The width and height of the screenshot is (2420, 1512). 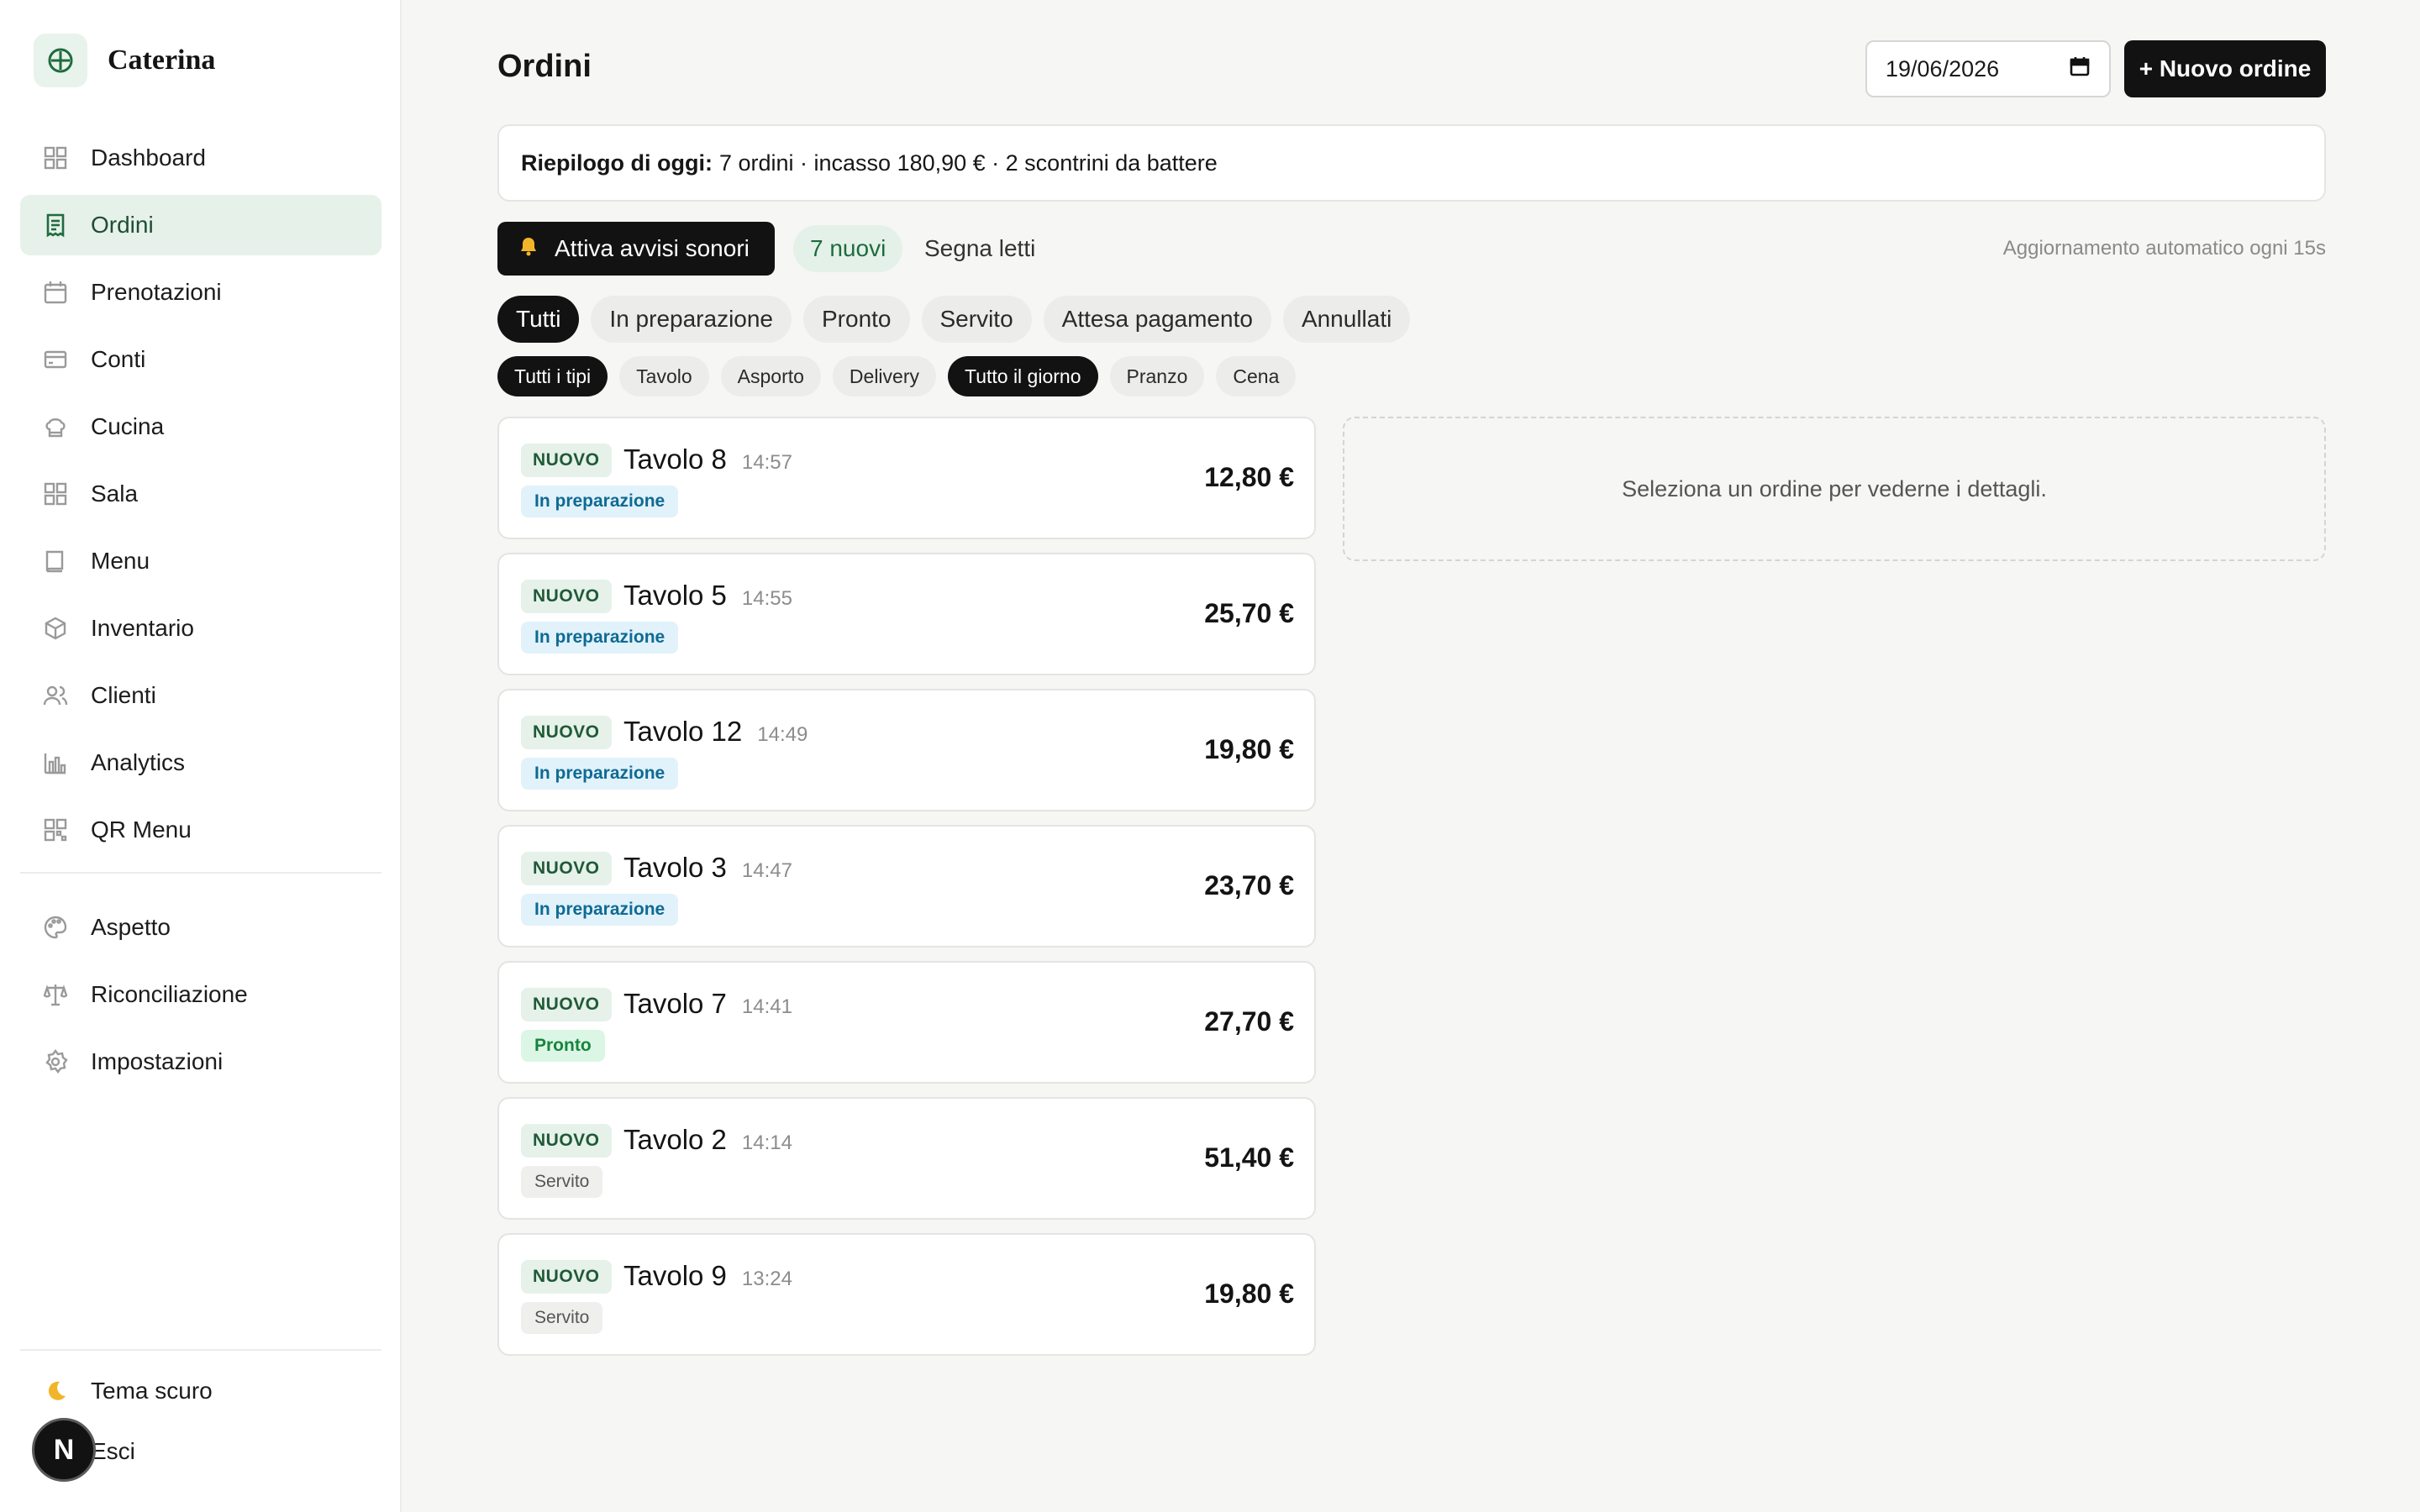 What do you see at coordinates (148, 157) in the screenshot?
I see `sidebar-item-label: Dashboard` at bounding box center [148, 157].